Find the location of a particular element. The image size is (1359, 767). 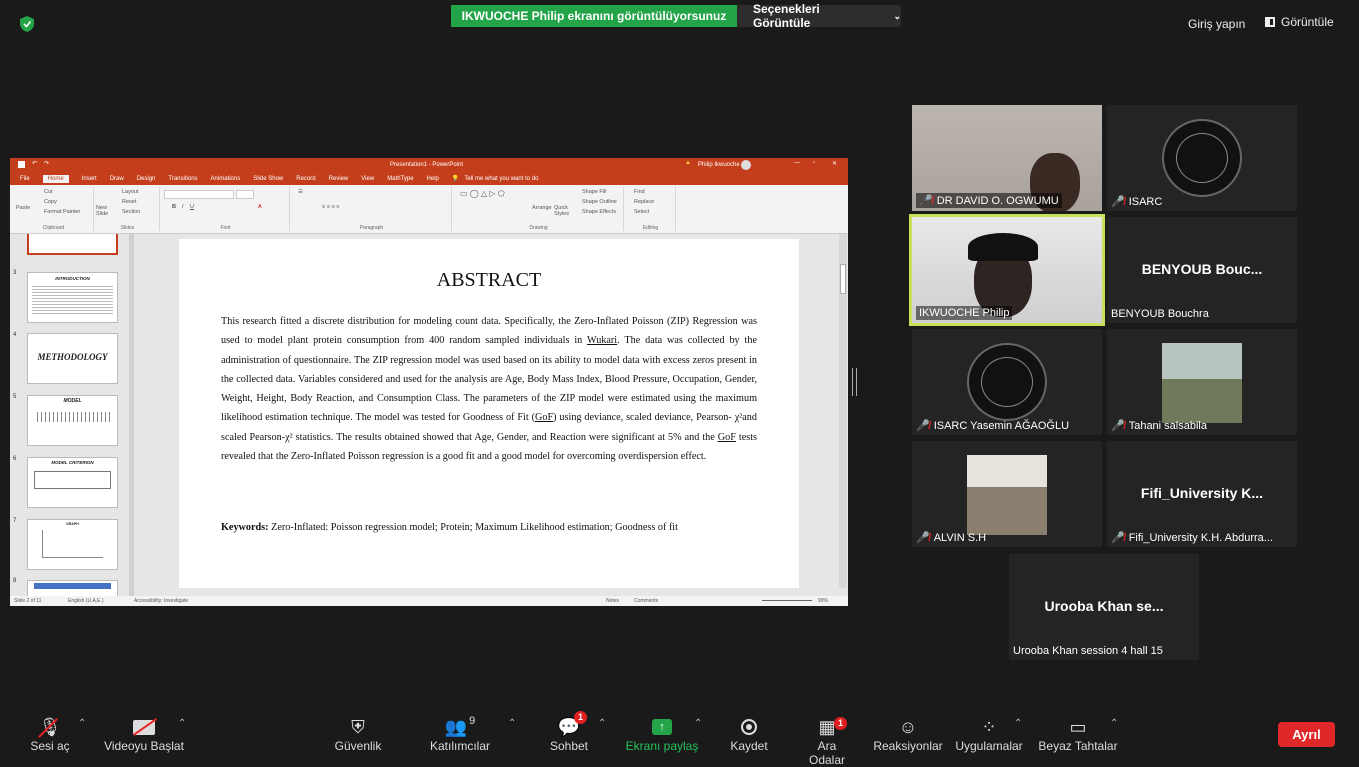

notes-button: Notes is located at coordinates (612, 601).